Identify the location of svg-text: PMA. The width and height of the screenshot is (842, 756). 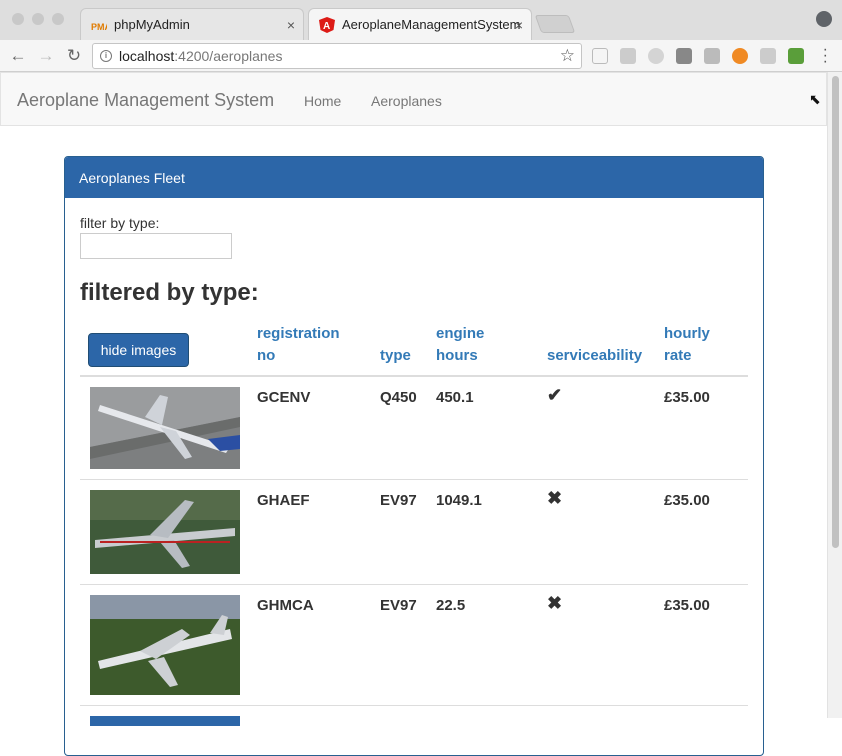
(99, 27).